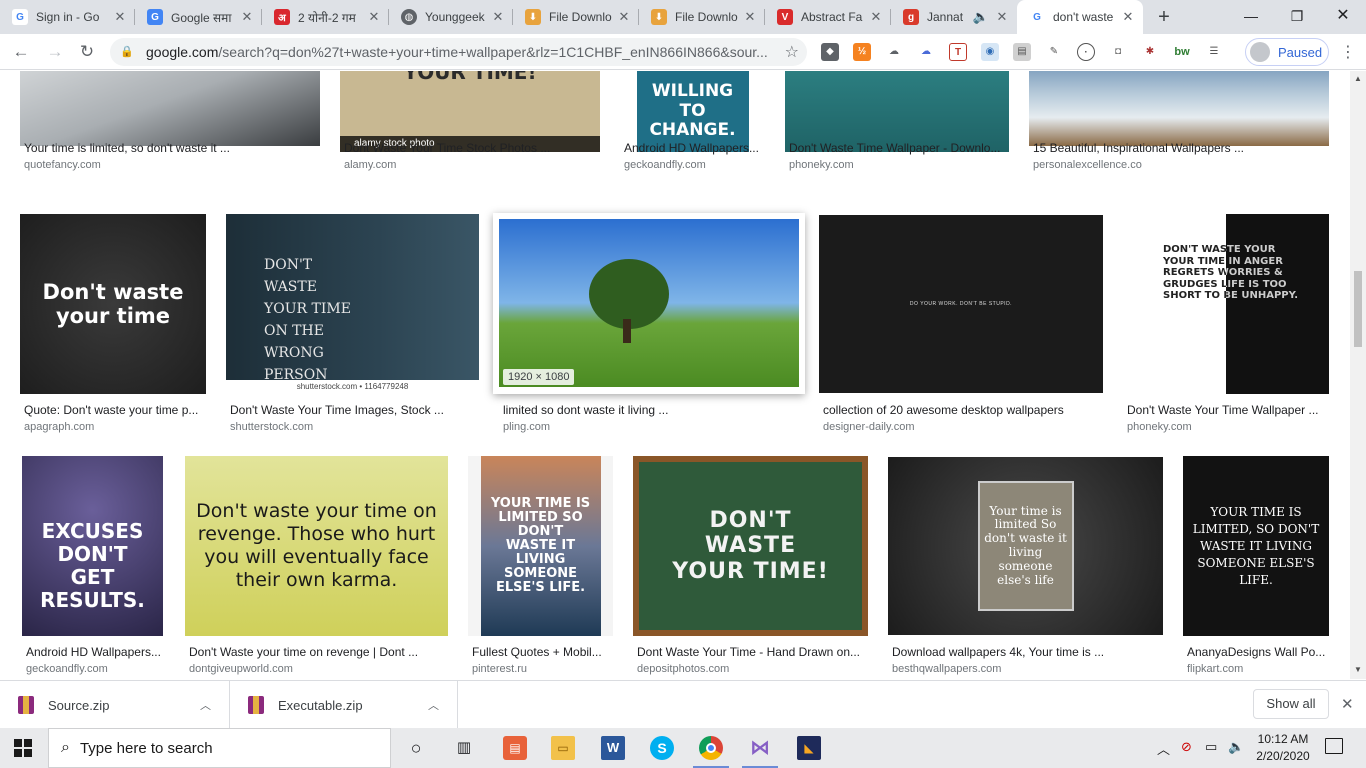 This screenshot has height=768, width=1366. I want to click on system-clock: 10:12 AM 2/20/2020, so click(1283, 748).